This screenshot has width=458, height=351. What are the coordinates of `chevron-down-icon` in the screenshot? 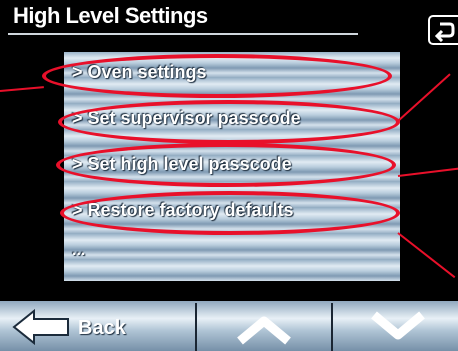 It's located at (398, 325).